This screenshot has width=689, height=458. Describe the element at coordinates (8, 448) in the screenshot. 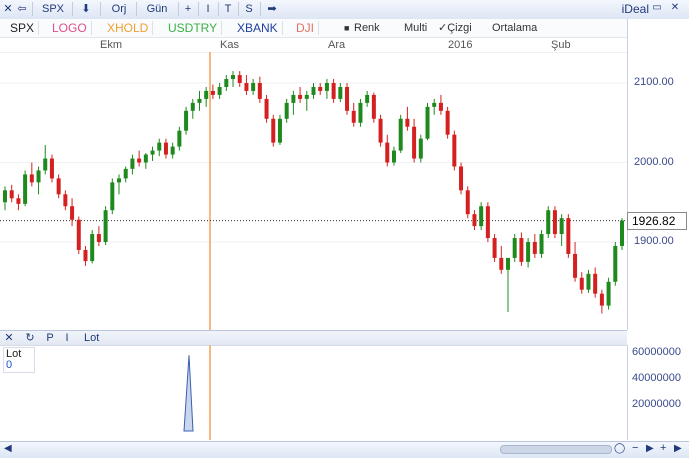

I see `scroll-left-icon: ◀` at that location.